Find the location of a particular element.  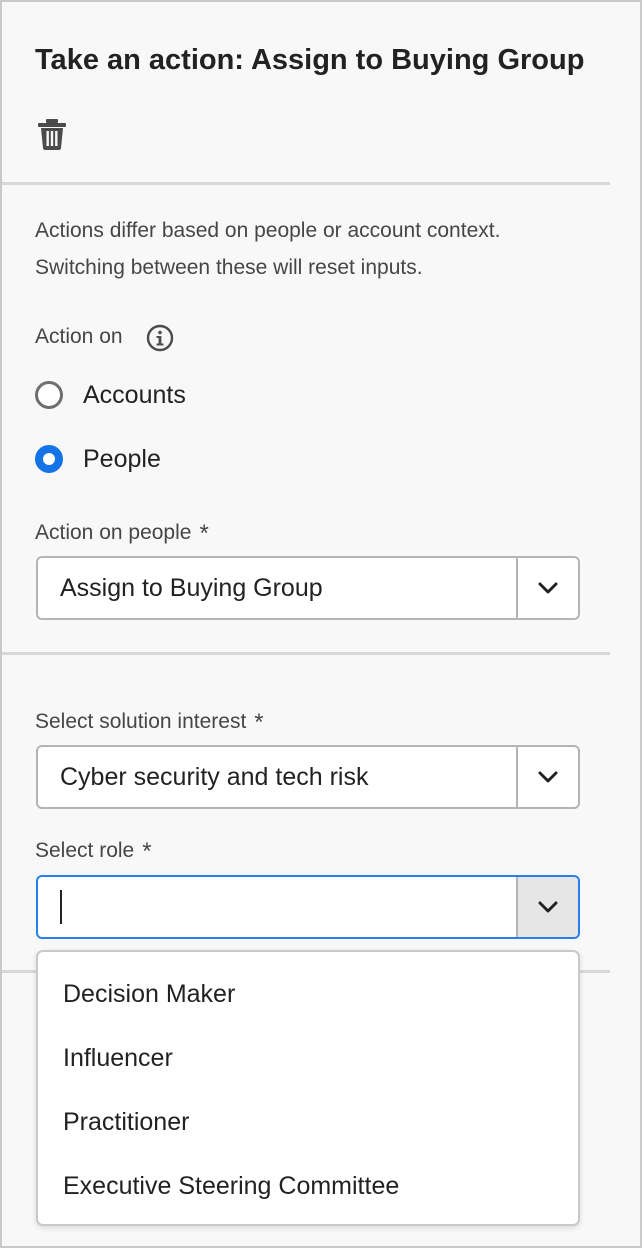

info-icon is located at coordinates (160, 338).